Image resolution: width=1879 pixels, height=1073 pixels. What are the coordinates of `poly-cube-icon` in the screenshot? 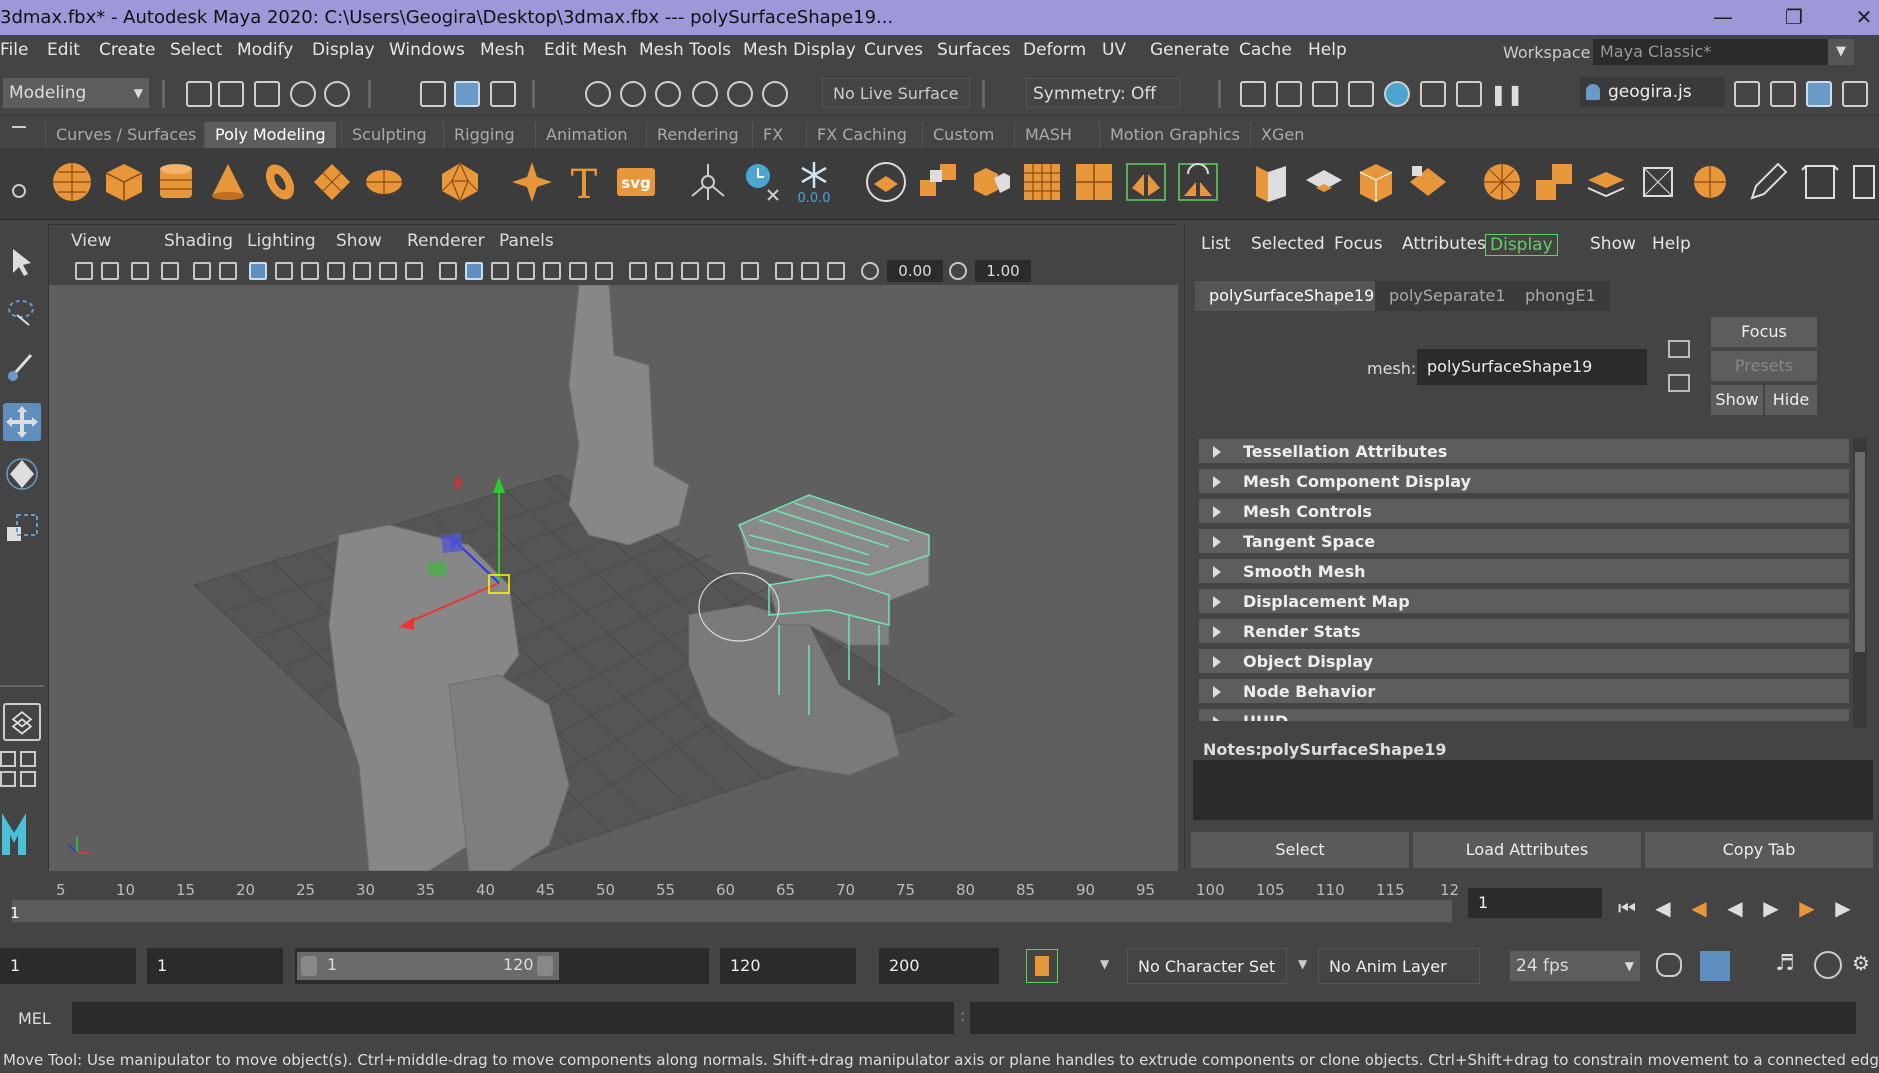 It's located at (124, 182).